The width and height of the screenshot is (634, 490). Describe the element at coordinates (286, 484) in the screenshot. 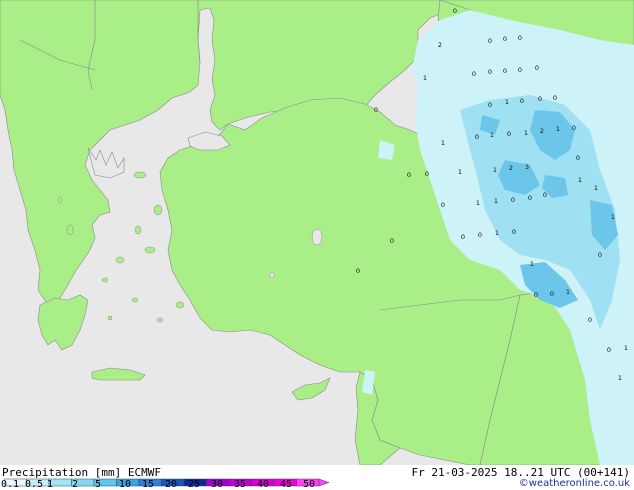

I see `legend-tick-label: 45` at that location.